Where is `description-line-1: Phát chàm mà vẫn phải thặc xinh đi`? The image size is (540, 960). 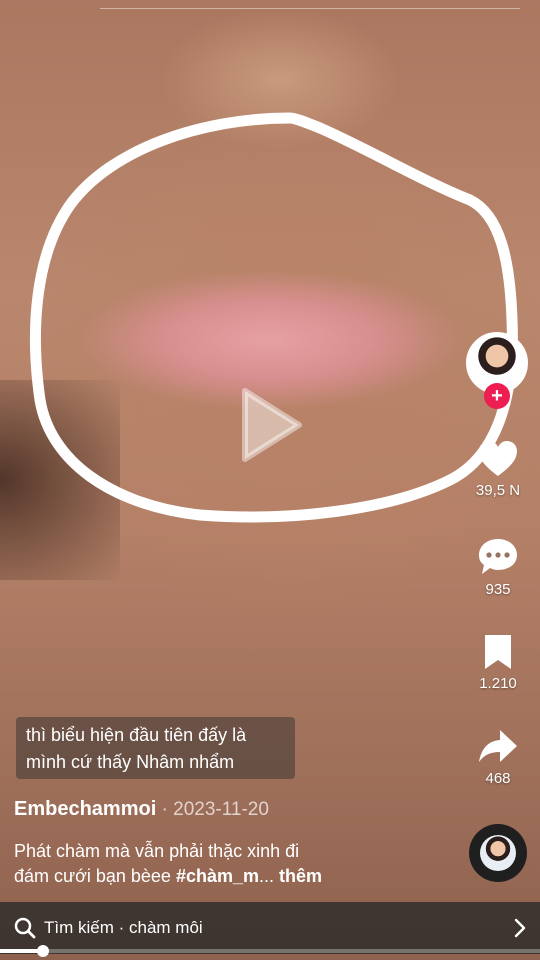 description-line-1: Phát chàm mà vẫn phải thặc xinh đi is located at coordinates (157, 851).